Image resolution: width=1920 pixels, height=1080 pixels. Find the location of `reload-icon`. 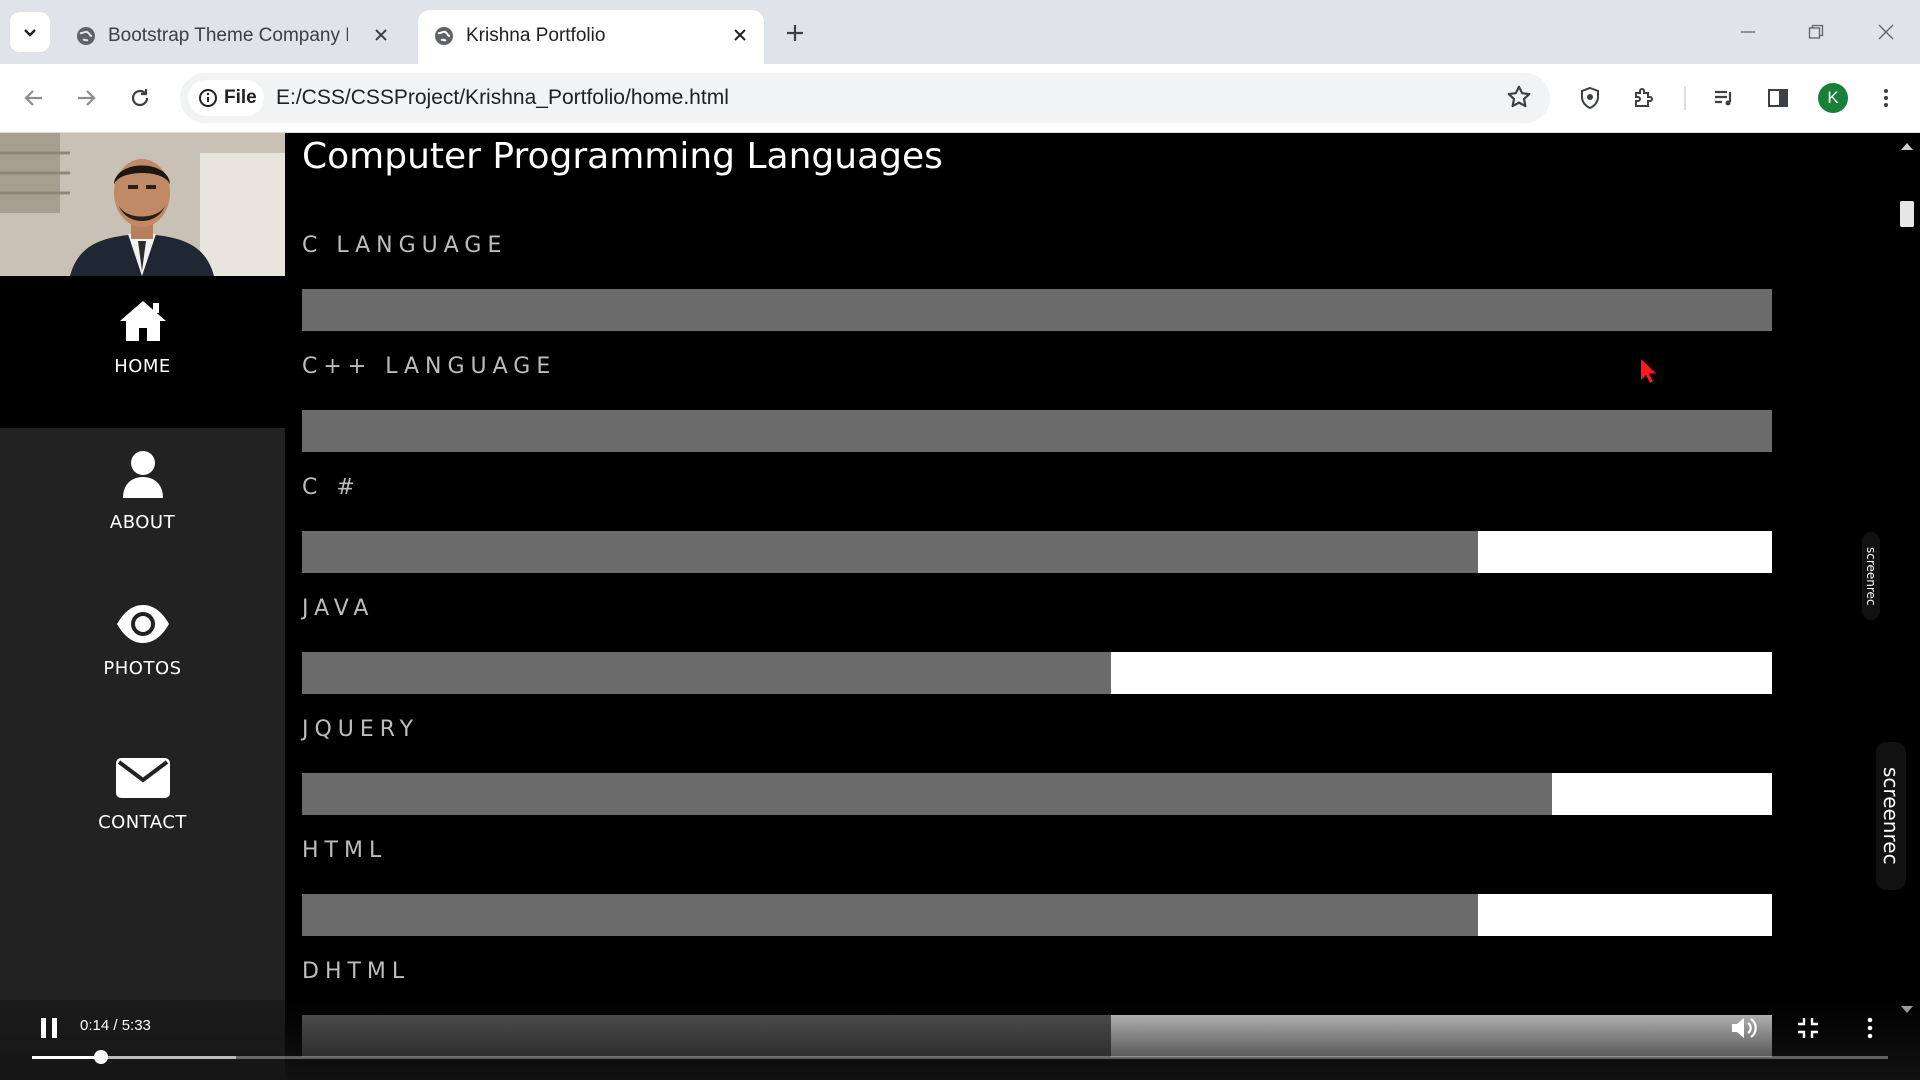

reload-icon is located at coordinates (140, 98).